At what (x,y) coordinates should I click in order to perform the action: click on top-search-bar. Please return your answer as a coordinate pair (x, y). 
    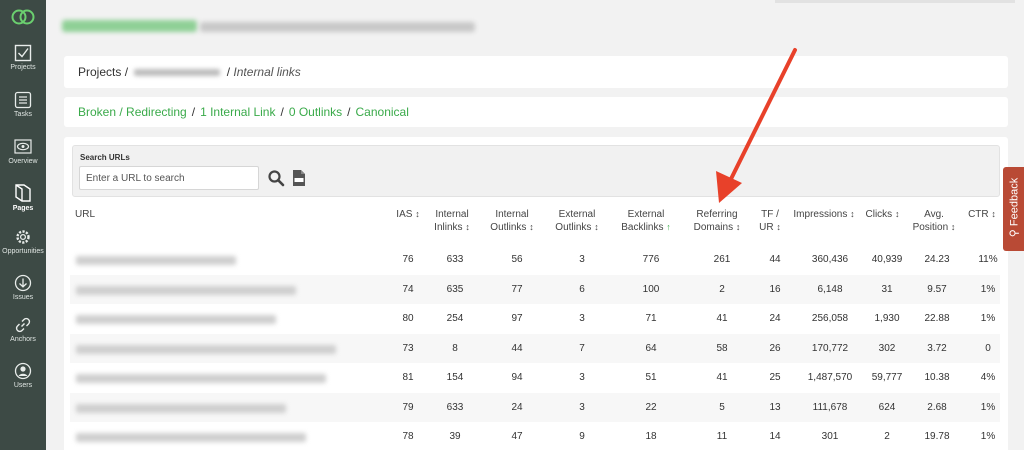
    Looking at the image, I should click on (895, 1).